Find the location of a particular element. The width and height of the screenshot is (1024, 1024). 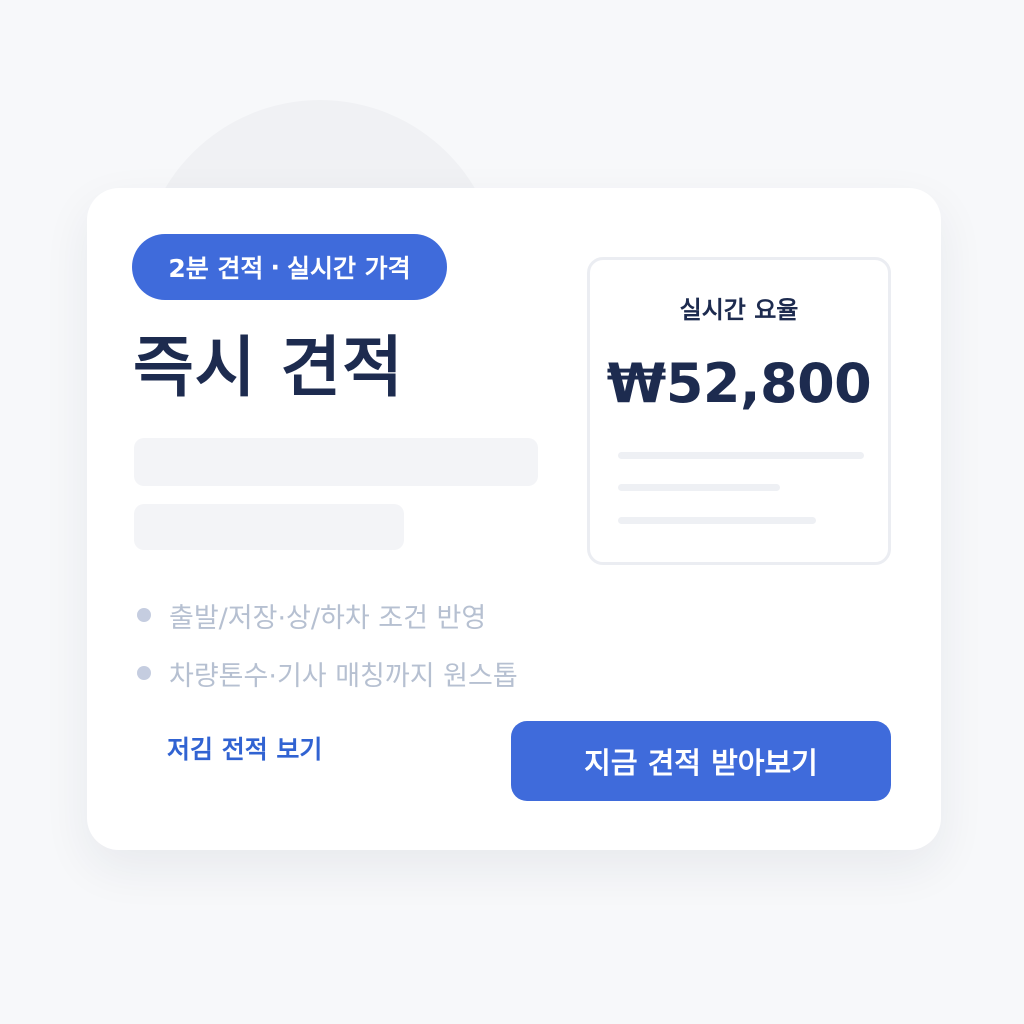

price-value: ₩52,800 is located at coordinates (739, 383).